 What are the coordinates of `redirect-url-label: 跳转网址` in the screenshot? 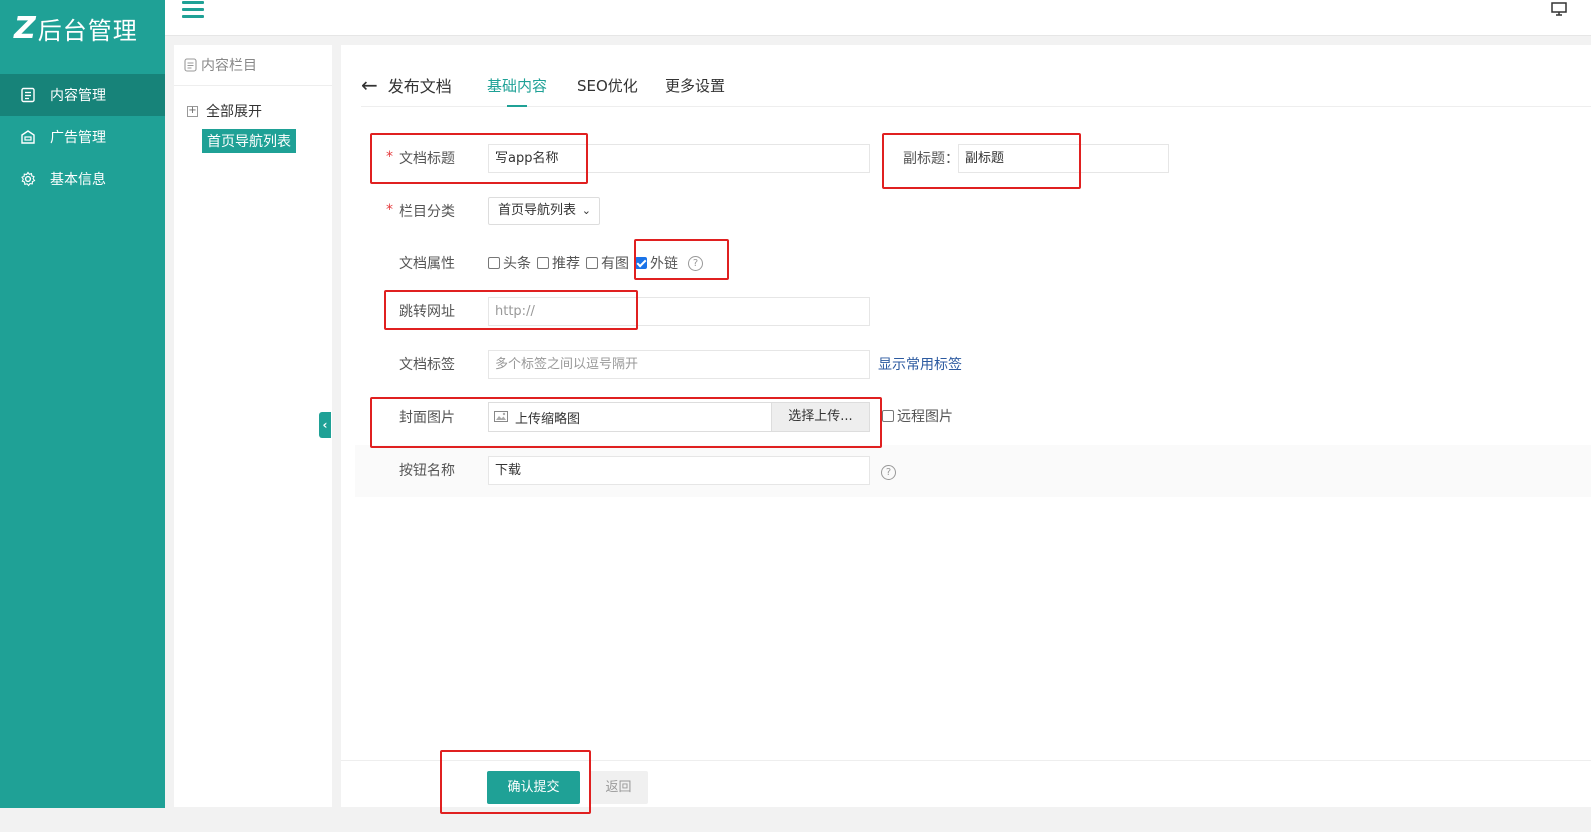 It's located at (427, 312).